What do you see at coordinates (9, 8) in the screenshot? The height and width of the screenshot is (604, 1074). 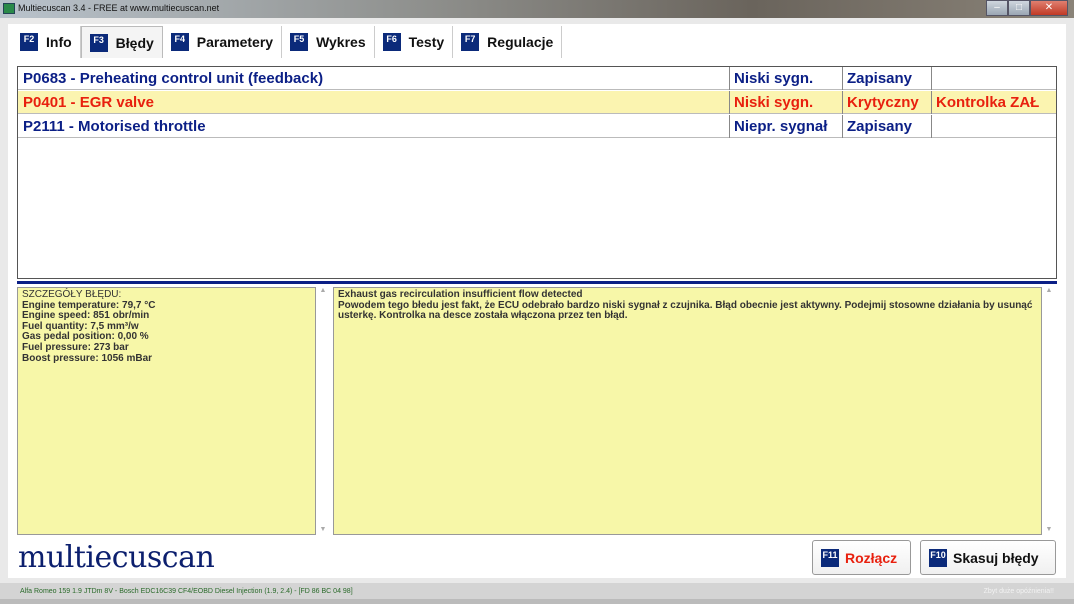 I see `app-icon` at bounding box center [9, 8].